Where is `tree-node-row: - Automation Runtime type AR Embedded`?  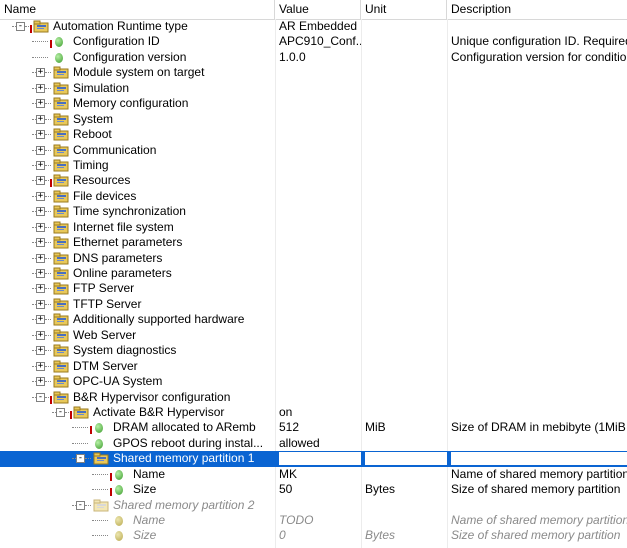
tree-node-row: - Automation Runtime type AR Embedded is located at coordinates (313, 26).